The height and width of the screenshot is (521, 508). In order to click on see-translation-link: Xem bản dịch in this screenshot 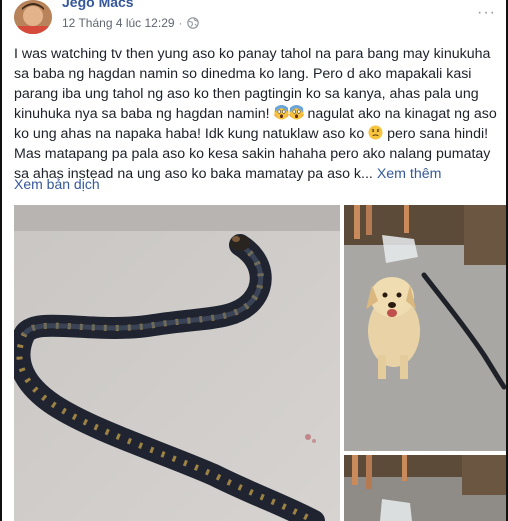, I will do `click(57, 184)`.